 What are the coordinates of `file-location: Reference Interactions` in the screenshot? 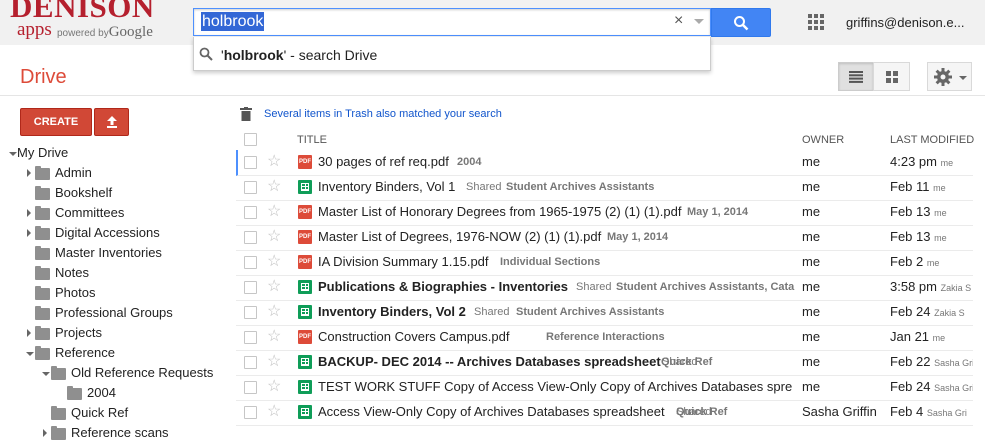 It's located at (605, 337).